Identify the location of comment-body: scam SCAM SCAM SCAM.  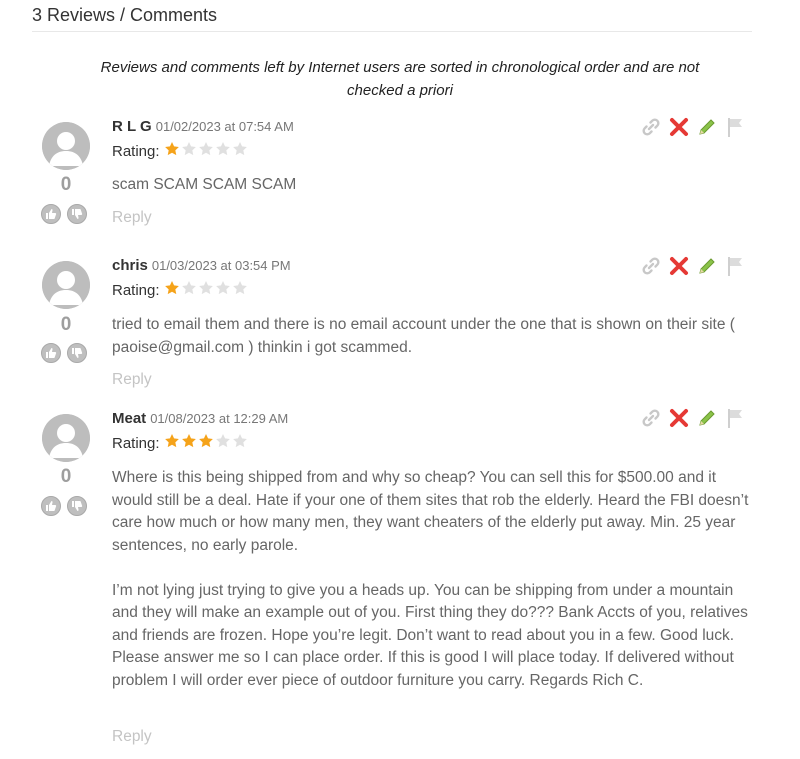
(432, 185).